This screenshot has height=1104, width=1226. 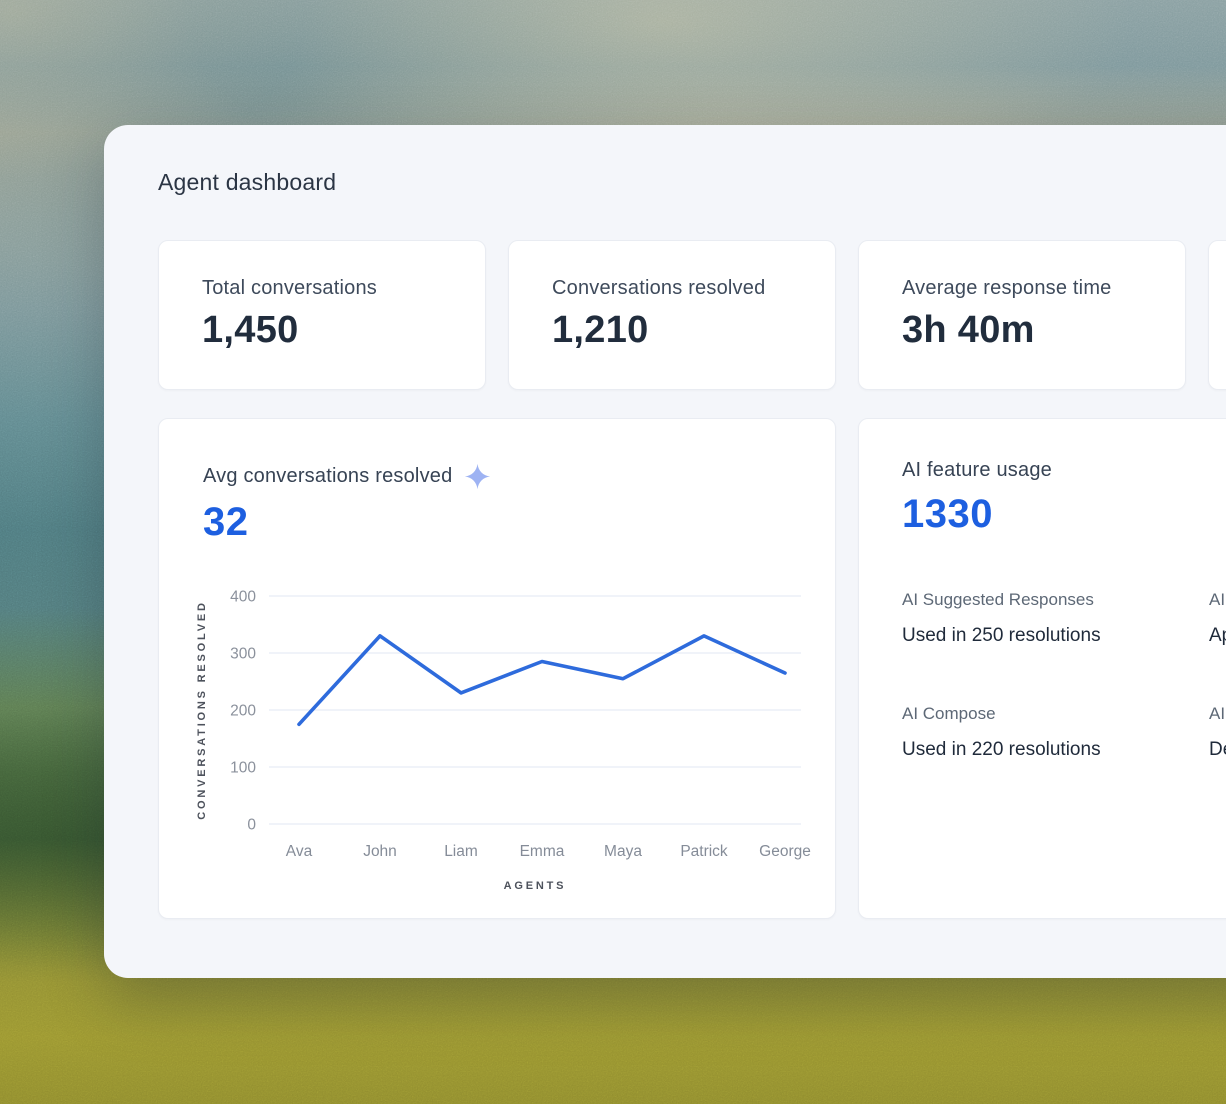 I want to click on ai-card-title: AI feature usage, so click(x=977, y=470).